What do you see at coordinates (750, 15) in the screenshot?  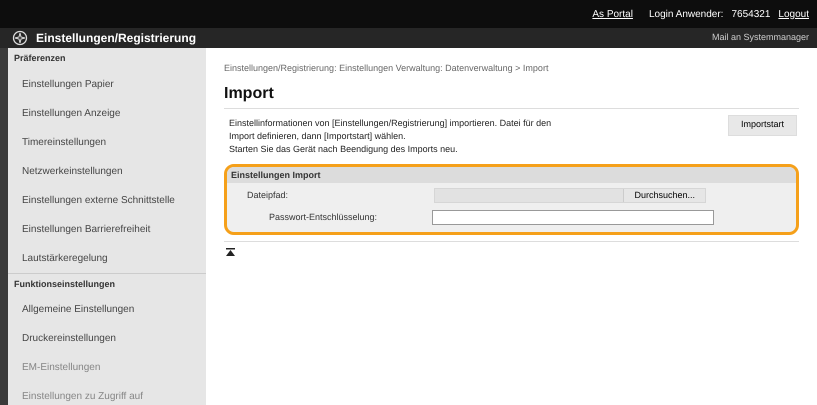 I see `login-id: 7654321` at bounding box center [750, 15].